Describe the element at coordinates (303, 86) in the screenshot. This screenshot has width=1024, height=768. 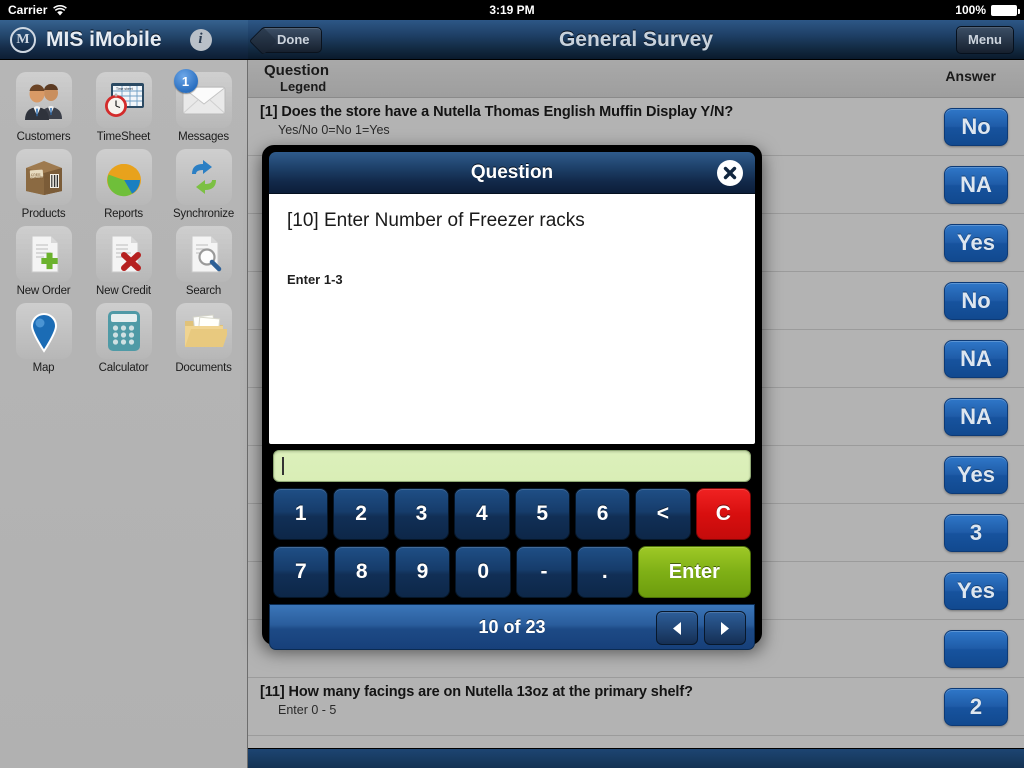
I see `column-header-legend: Legend` at that location.